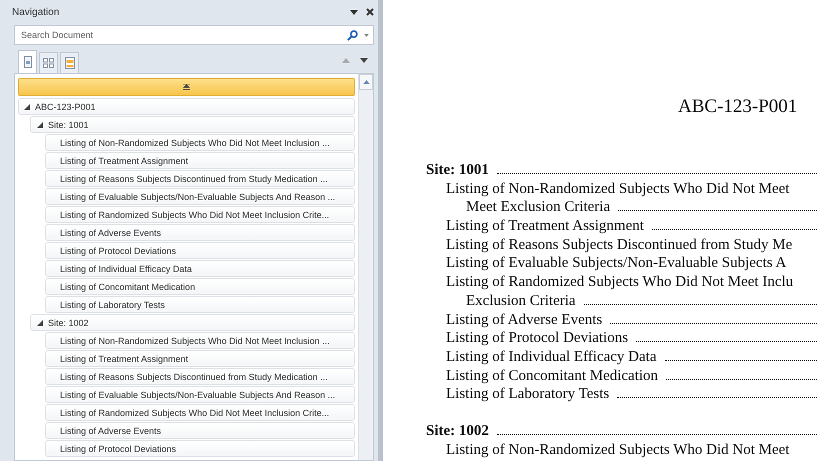 The height and width of the screenshot is (461, 817). I want to click on close-icon, so click(370, 12).